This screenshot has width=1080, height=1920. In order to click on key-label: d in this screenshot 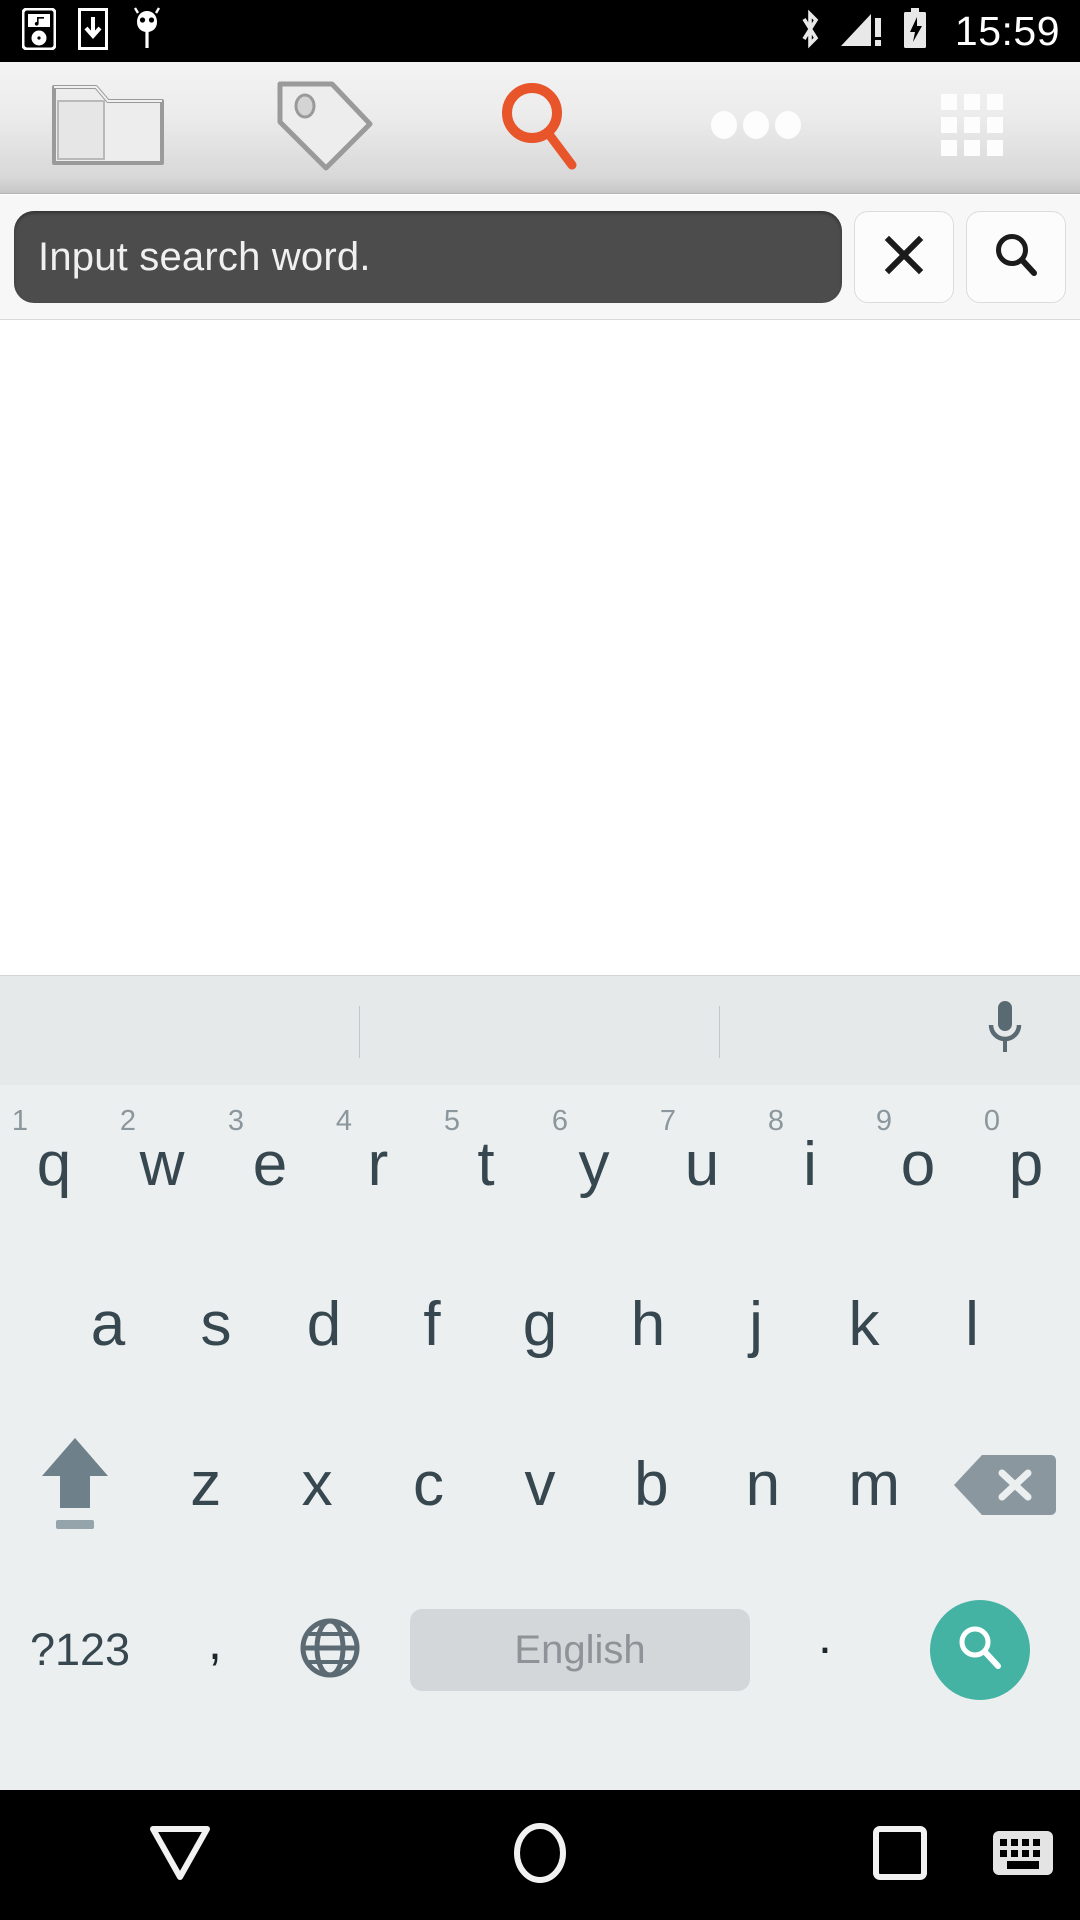, I will do `click(324, 1324)`.